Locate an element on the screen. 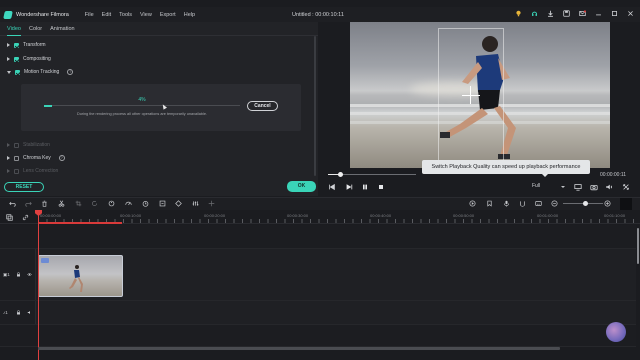 Image resolution: width=640 pixels, height=360 pixels. pause-icon is located at coordinates (365, 187).